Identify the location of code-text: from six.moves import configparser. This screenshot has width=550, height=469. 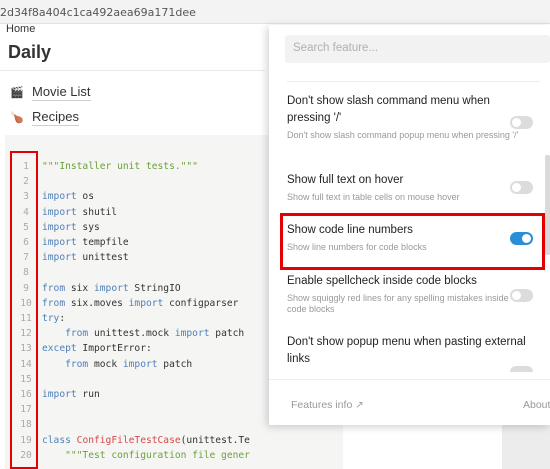
(140, 303).